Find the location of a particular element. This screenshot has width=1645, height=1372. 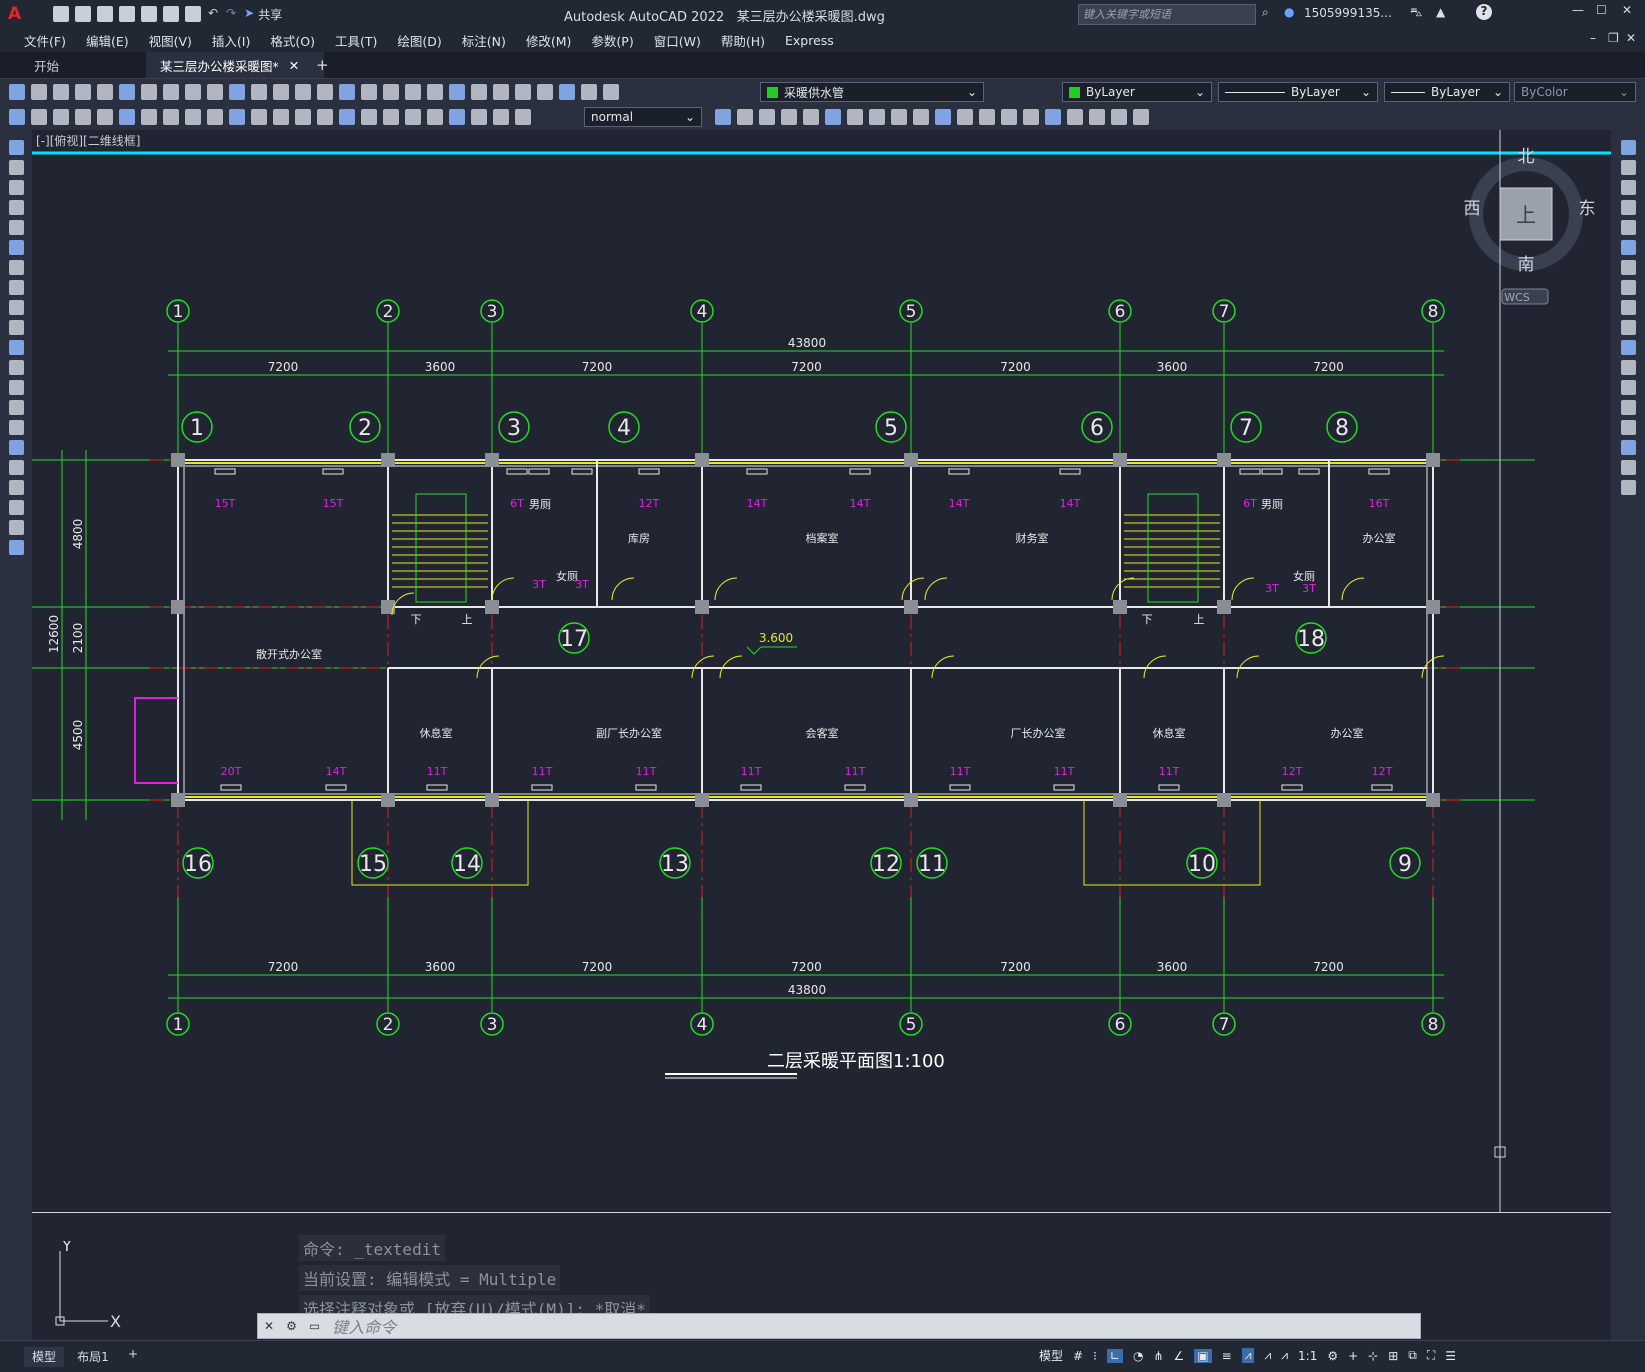

lineweight-icon: ≡ is located at coordinates (1227, 1356).